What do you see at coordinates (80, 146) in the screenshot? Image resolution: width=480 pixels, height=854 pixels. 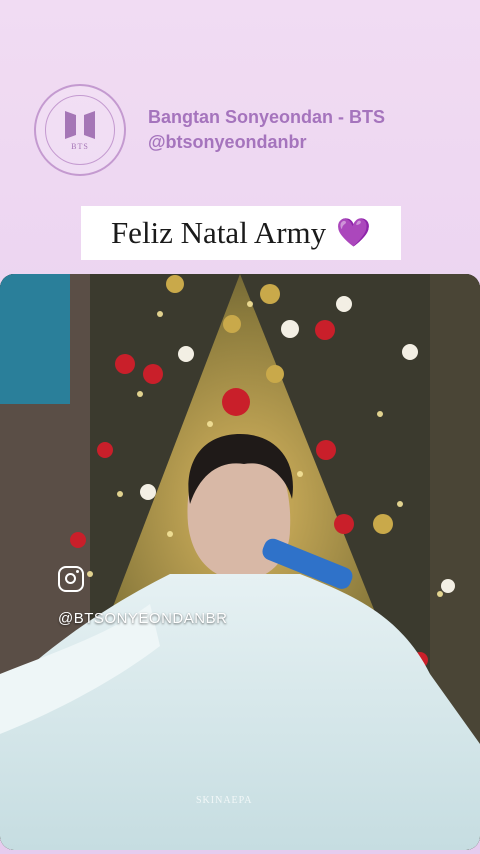 I see `logo-text: BTS` at bounding box center [80, 146].